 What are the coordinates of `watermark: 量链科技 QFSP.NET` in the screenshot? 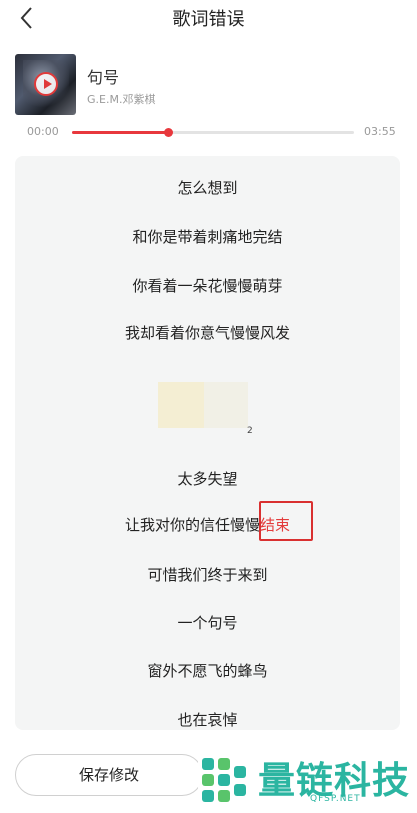 It's located at (307, 779).